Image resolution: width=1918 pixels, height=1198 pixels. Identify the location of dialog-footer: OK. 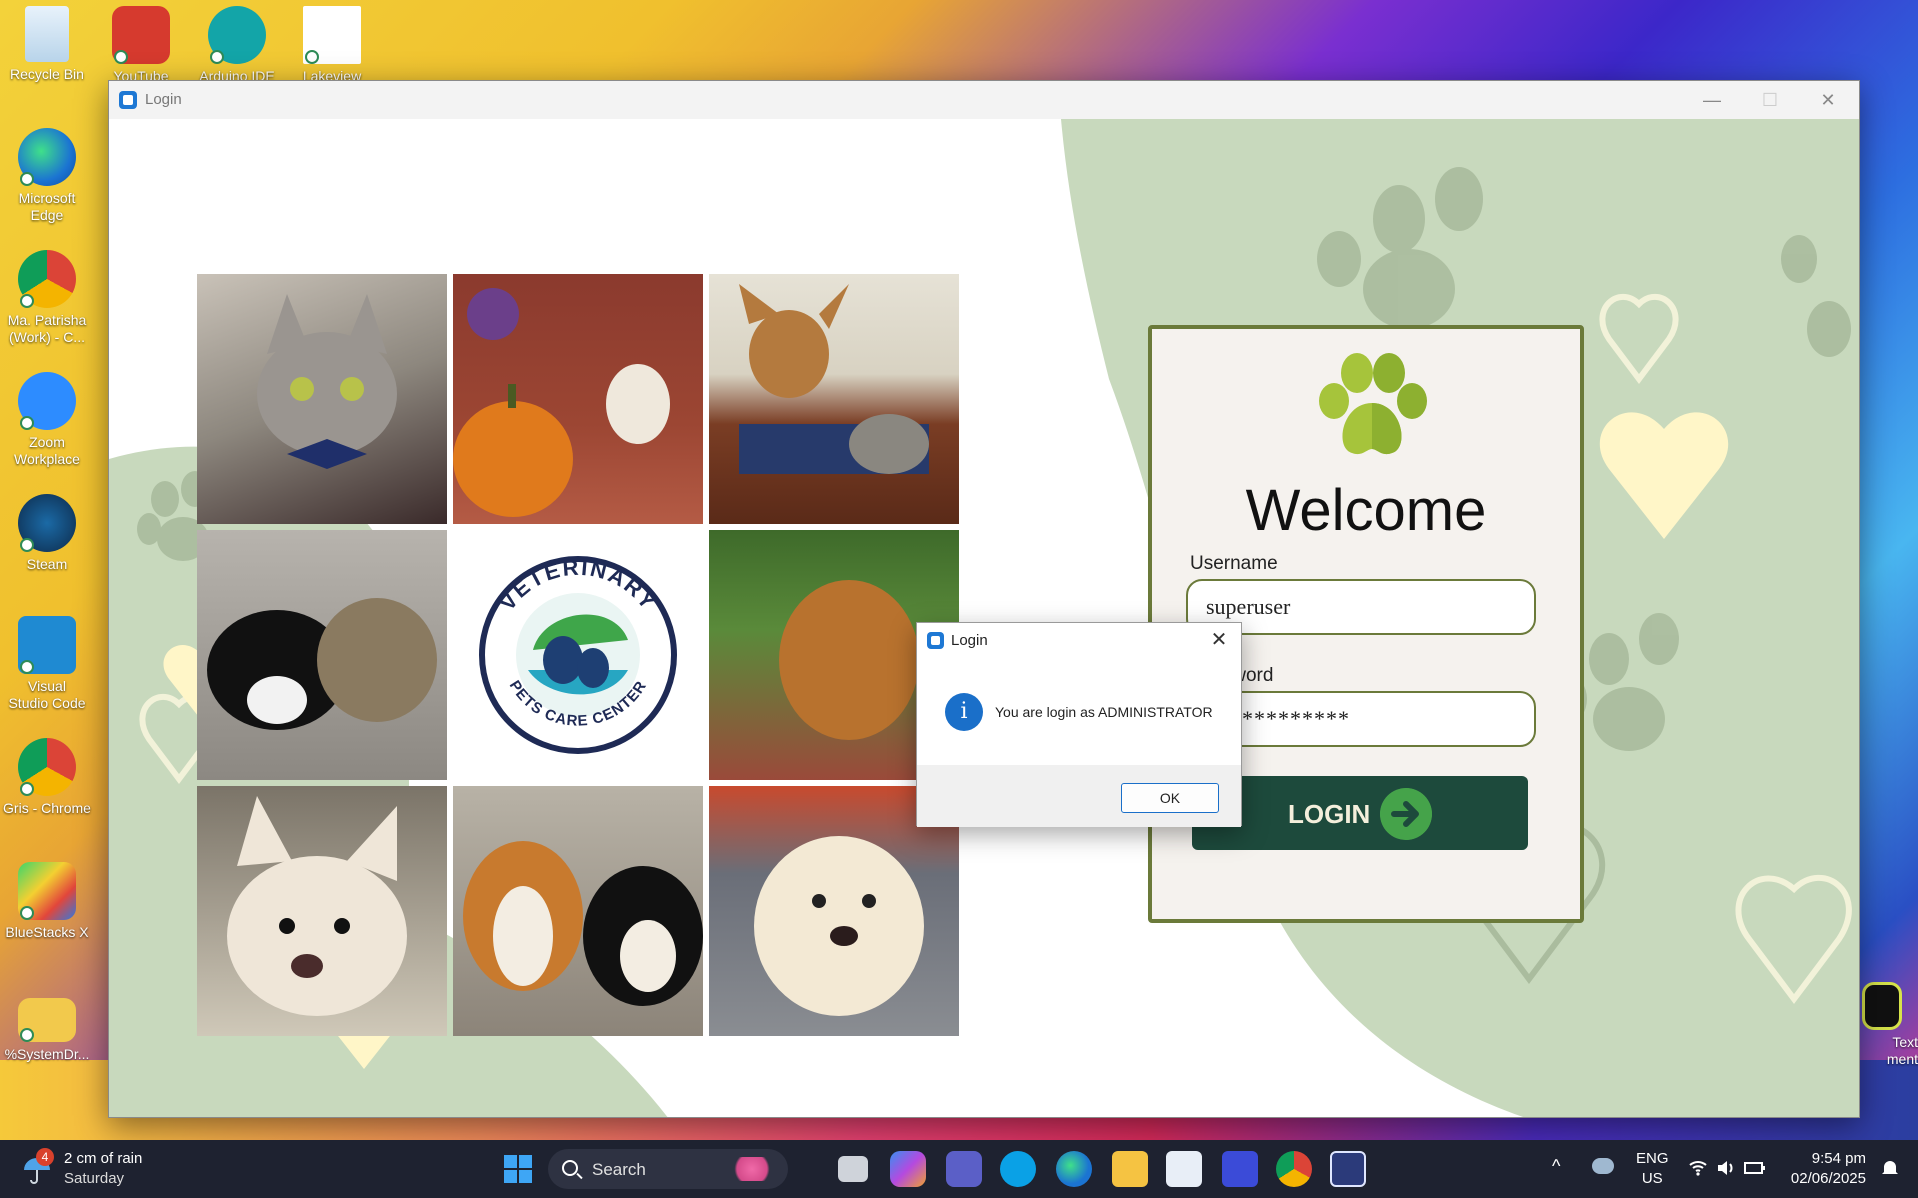
(1079, 796).